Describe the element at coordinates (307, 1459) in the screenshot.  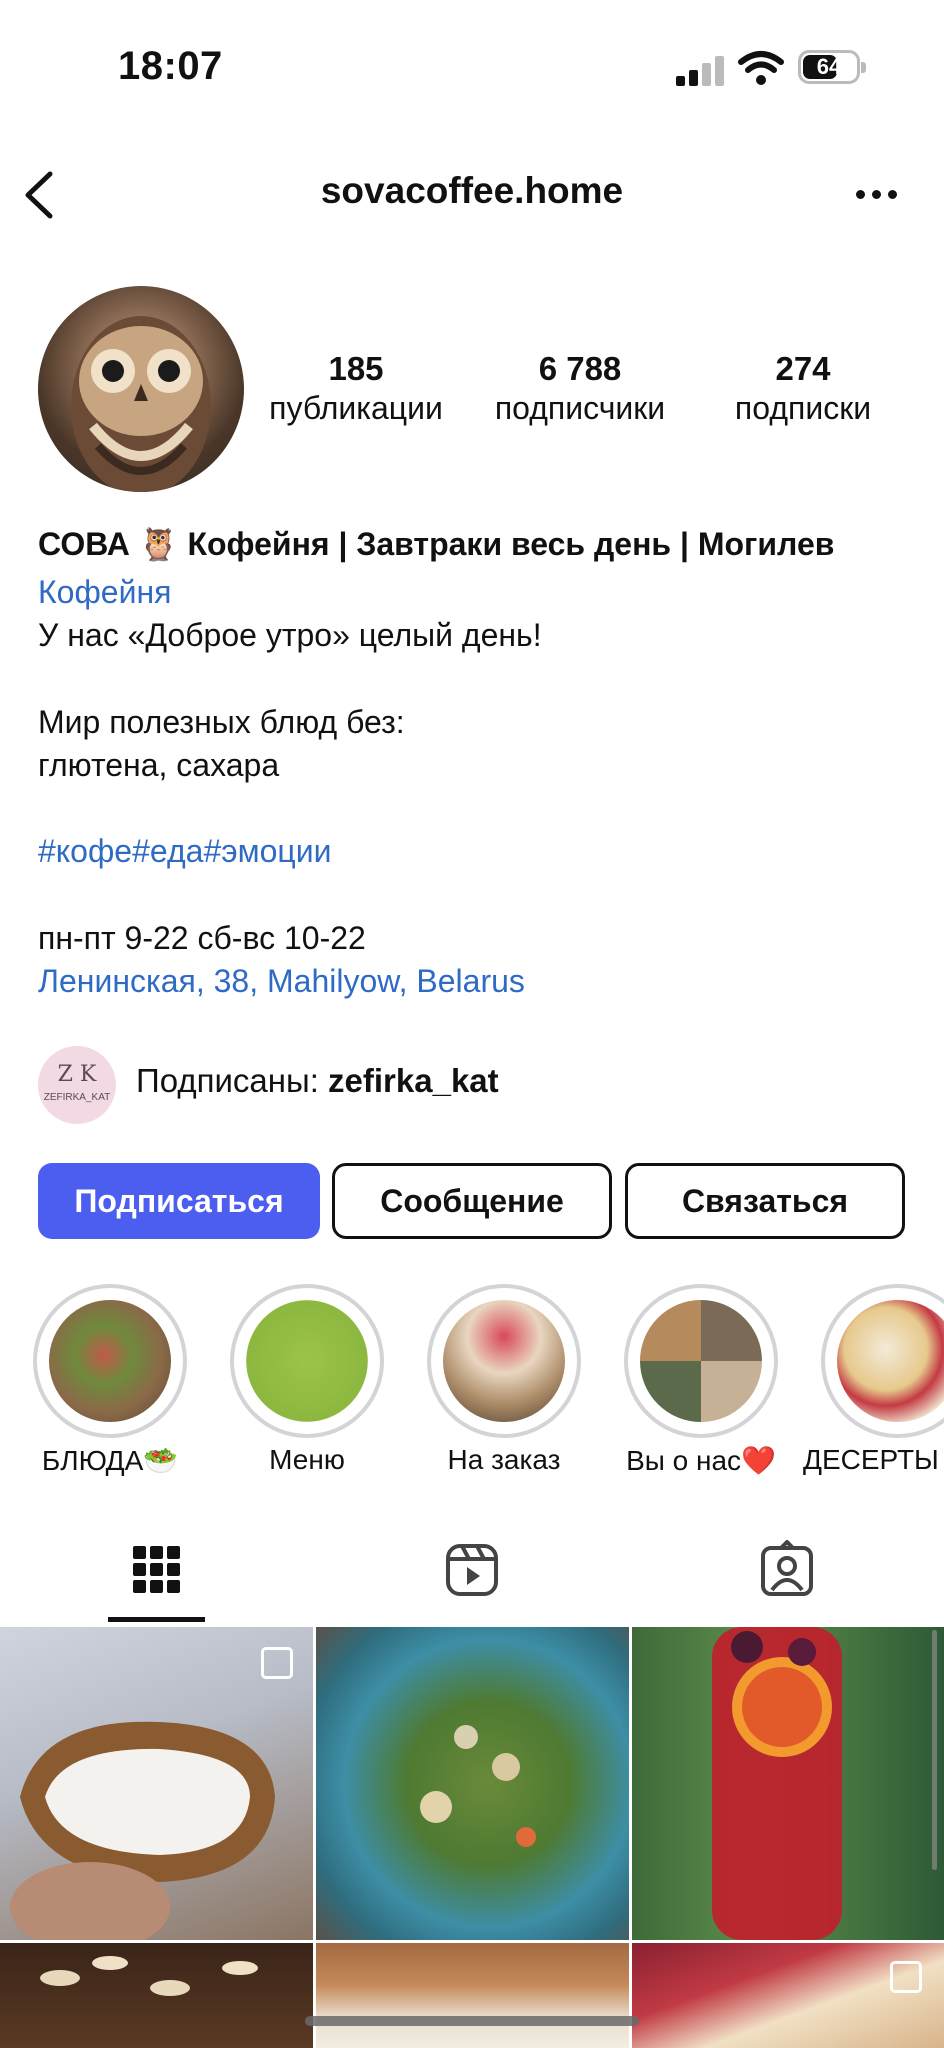
I see `highlight-menu-label: Меню` at that location.